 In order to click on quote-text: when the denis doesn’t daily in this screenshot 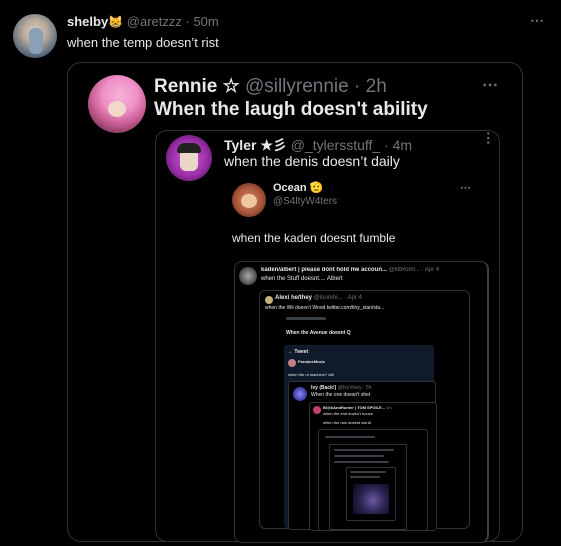, I will do `click(312, 161)`.